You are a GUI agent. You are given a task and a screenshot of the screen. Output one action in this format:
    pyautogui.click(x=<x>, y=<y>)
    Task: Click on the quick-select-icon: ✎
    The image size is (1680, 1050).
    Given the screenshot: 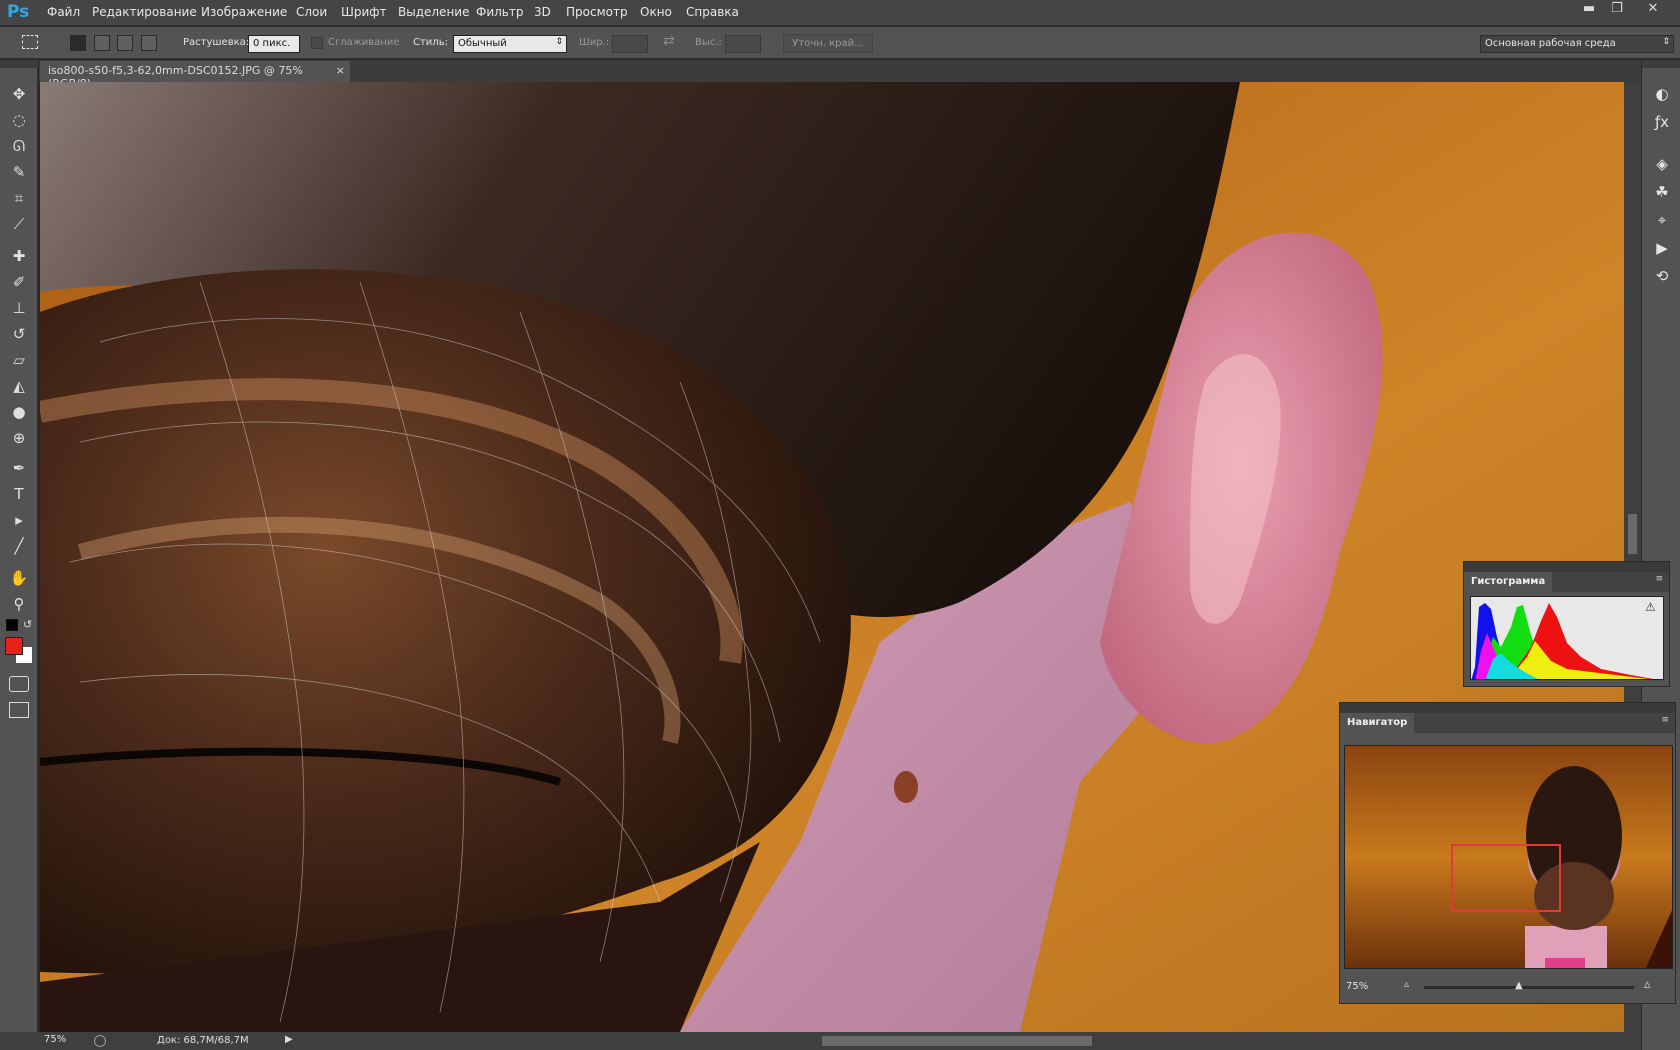 What is the action you would take?
    pyautogui.click(x=19, y=172)
    